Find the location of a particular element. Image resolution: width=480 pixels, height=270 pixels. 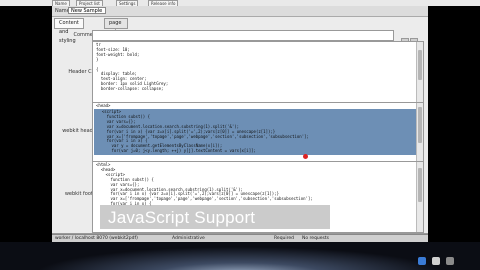

video-caption: JavaScript Support is located at coordinates (215, 217).